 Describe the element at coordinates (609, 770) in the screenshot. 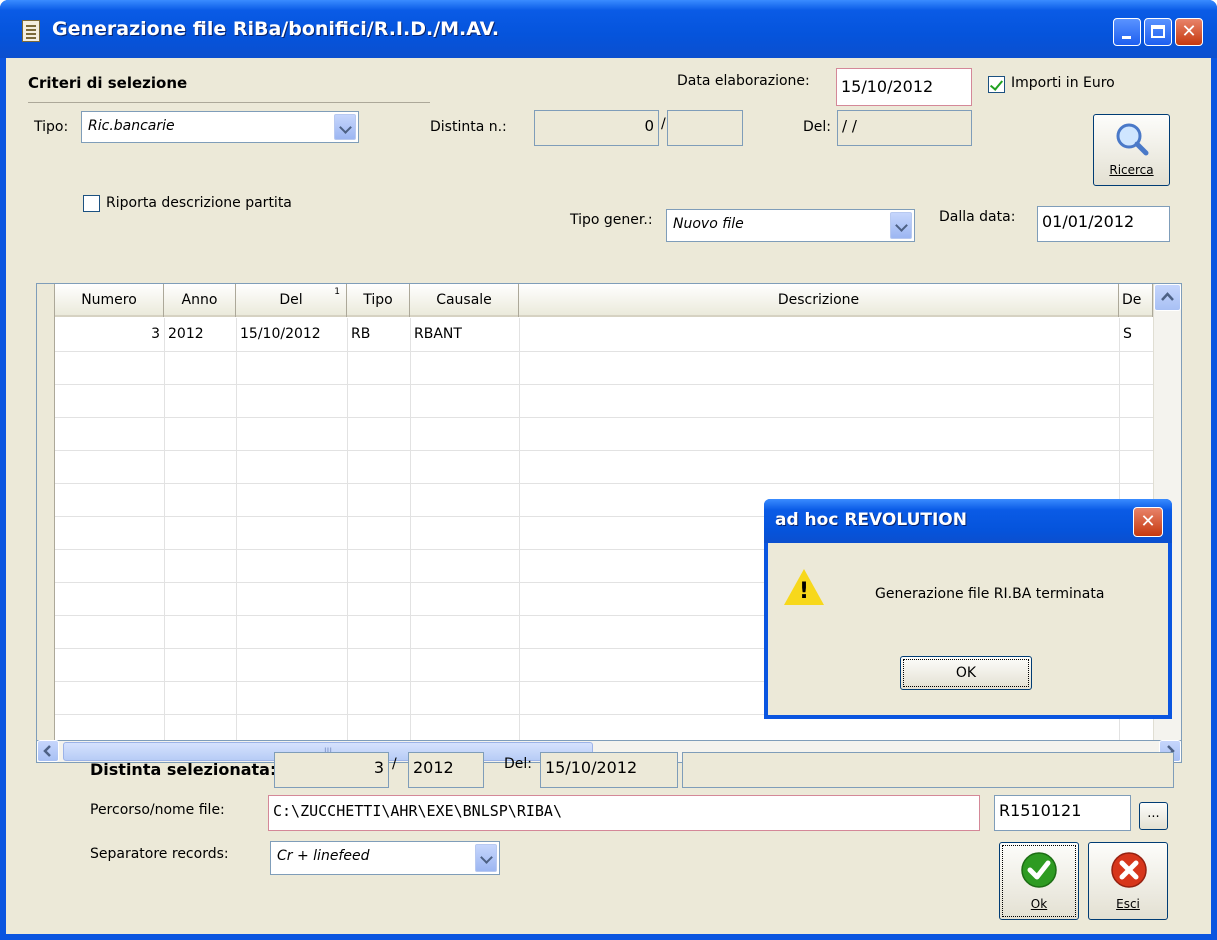

I see `selected-del-field: 15/10/2012` at that location.